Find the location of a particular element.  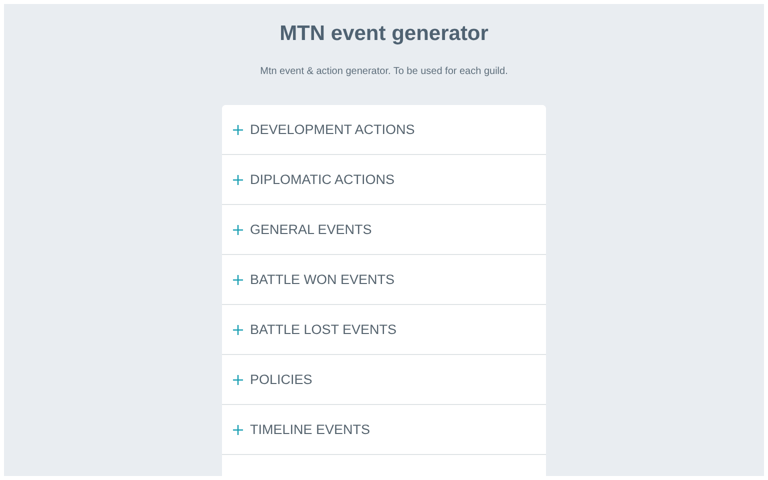

page-subtitle: Mtn event & action generator. To be used for each guild. is located at coordinates (384, 72).